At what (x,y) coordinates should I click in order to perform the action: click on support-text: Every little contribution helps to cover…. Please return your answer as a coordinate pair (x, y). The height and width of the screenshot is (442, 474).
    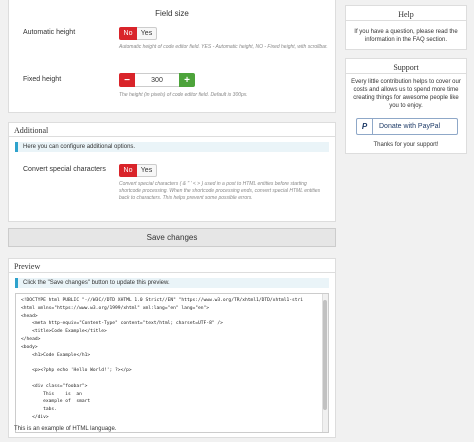
    Looking at the image, I should click on (406, 94).